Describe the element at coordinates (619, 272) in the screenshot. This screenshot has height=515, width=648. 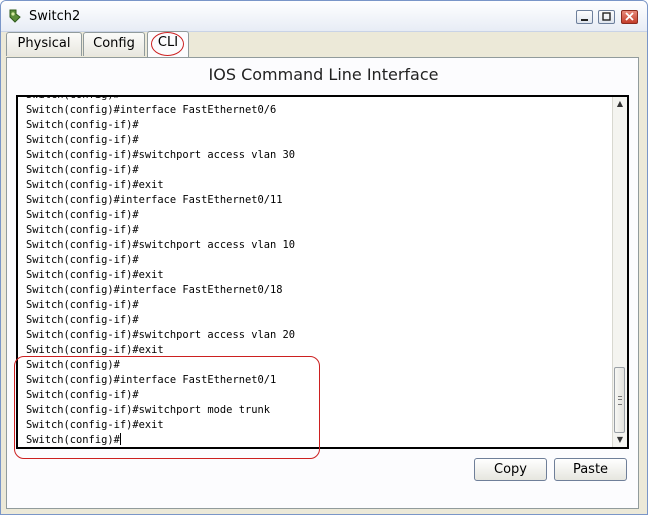
I see `vertical-scrollbar: ▲ ▼` at that location.